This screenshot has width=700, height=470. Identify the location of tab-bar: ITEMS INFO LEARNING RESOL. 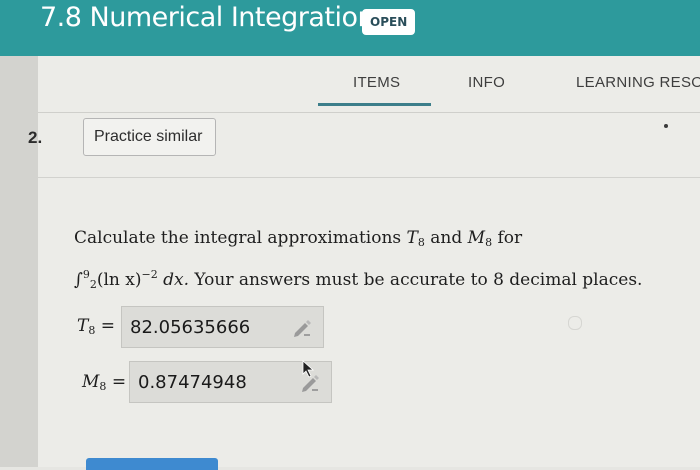
(350, 84).